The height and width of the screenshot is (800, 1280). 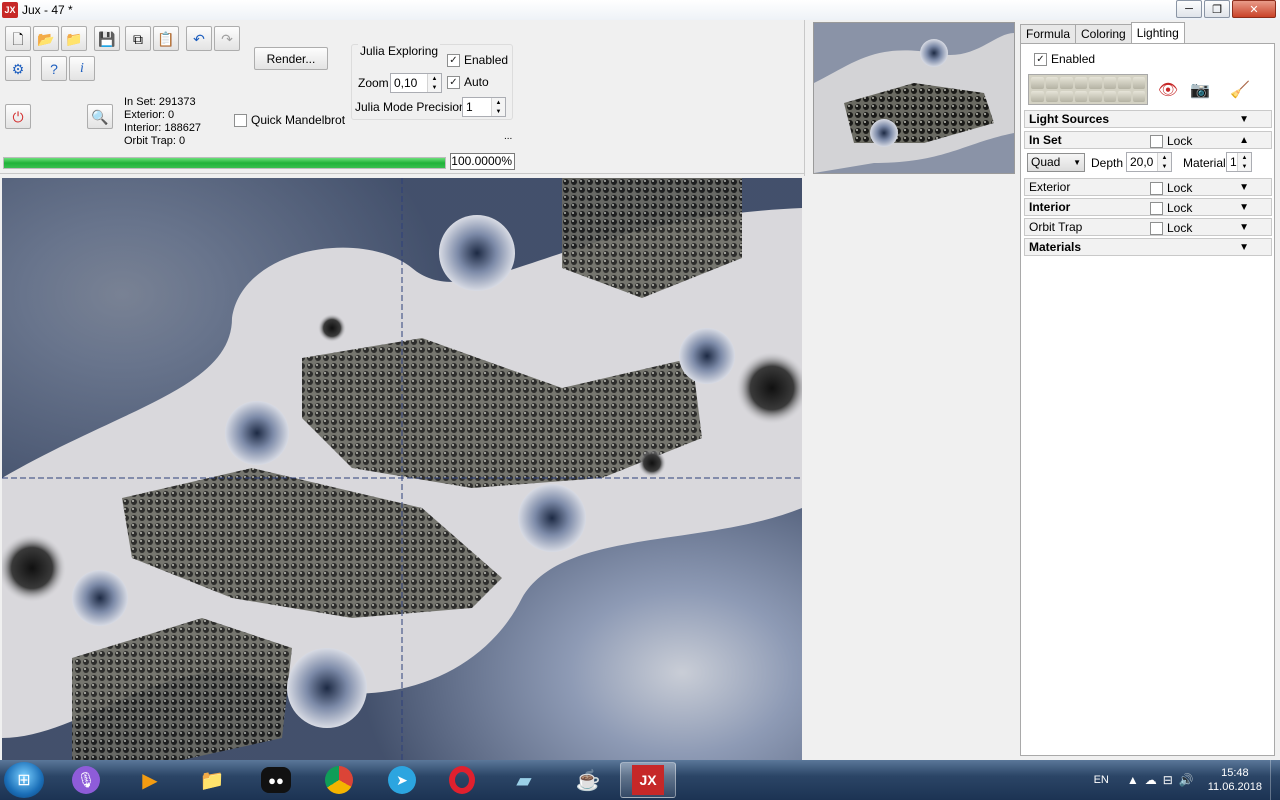 I want to click on material-spinner-arrows: ▲ ▼, so click(x=1244, y=162).